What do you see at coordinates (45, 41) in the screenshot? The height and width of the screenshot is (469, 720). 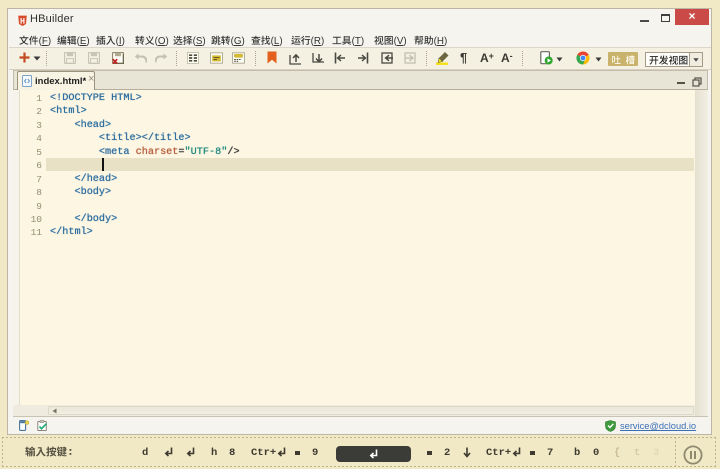 I see `svg-text: (F)` at bounding box center [45, 41].